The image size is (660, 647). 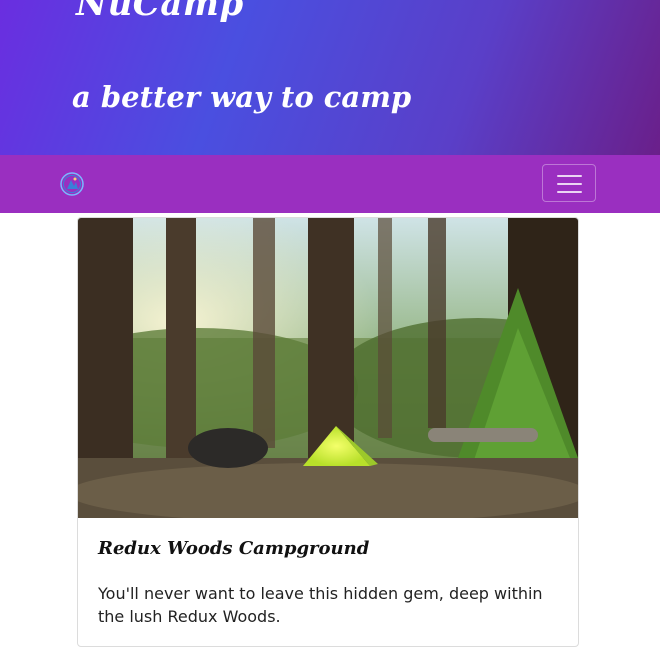 What do you see at coordinates (72, 184) in the screenshot?
I see `nucamp-logo-icon` at bounding box center [72, 184].